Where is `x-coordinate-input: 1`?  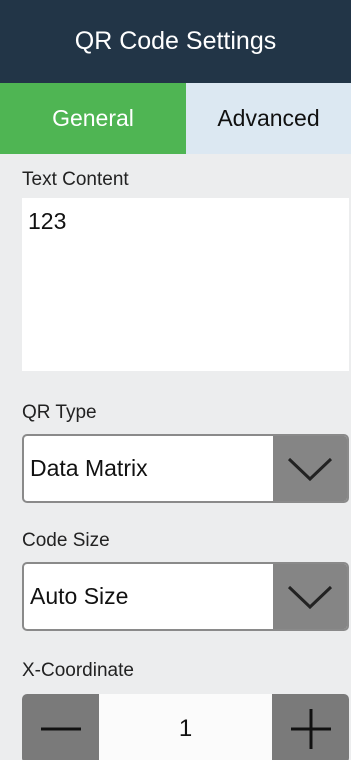
x-coordinate-input: 1 is located at coordinates (185, 727).